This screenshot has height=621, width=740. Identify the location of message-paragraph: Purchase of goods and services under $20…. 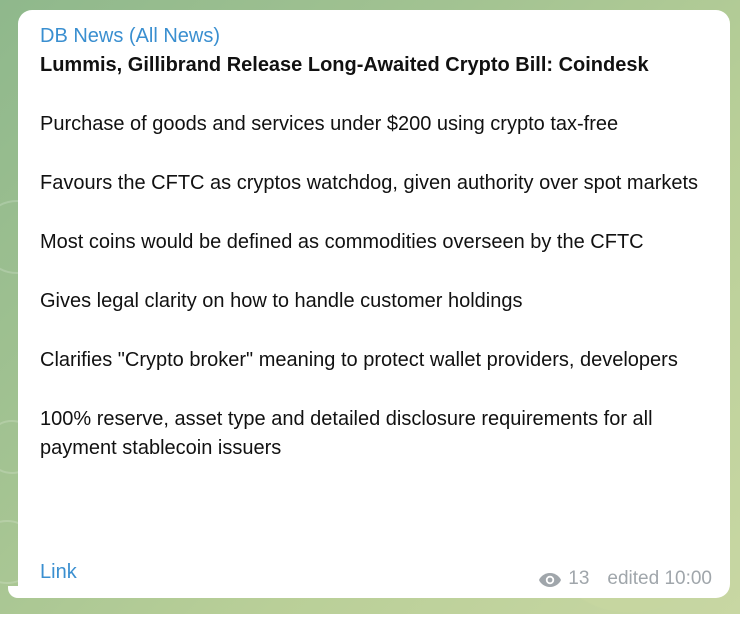
(329, 124).